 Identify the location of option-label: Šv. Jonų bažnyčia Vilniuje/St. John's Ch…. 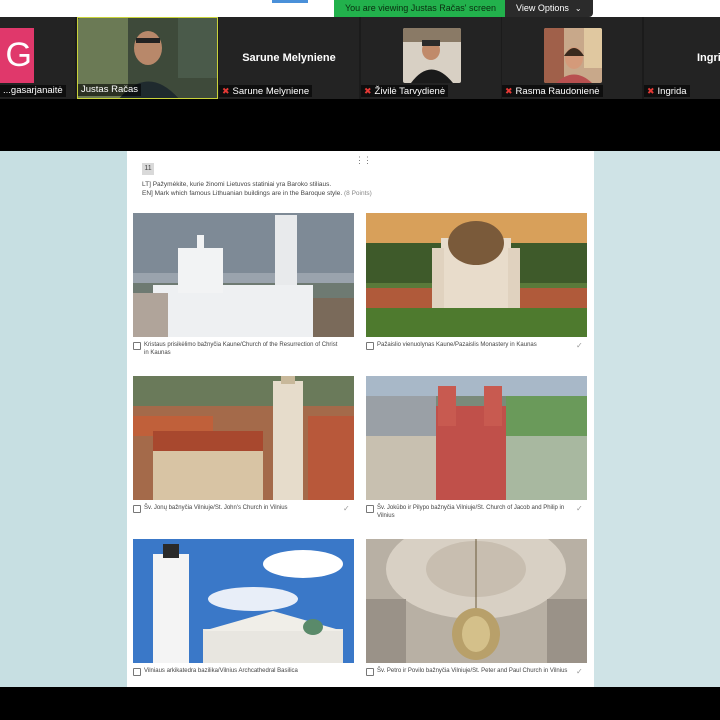
(216, 508).